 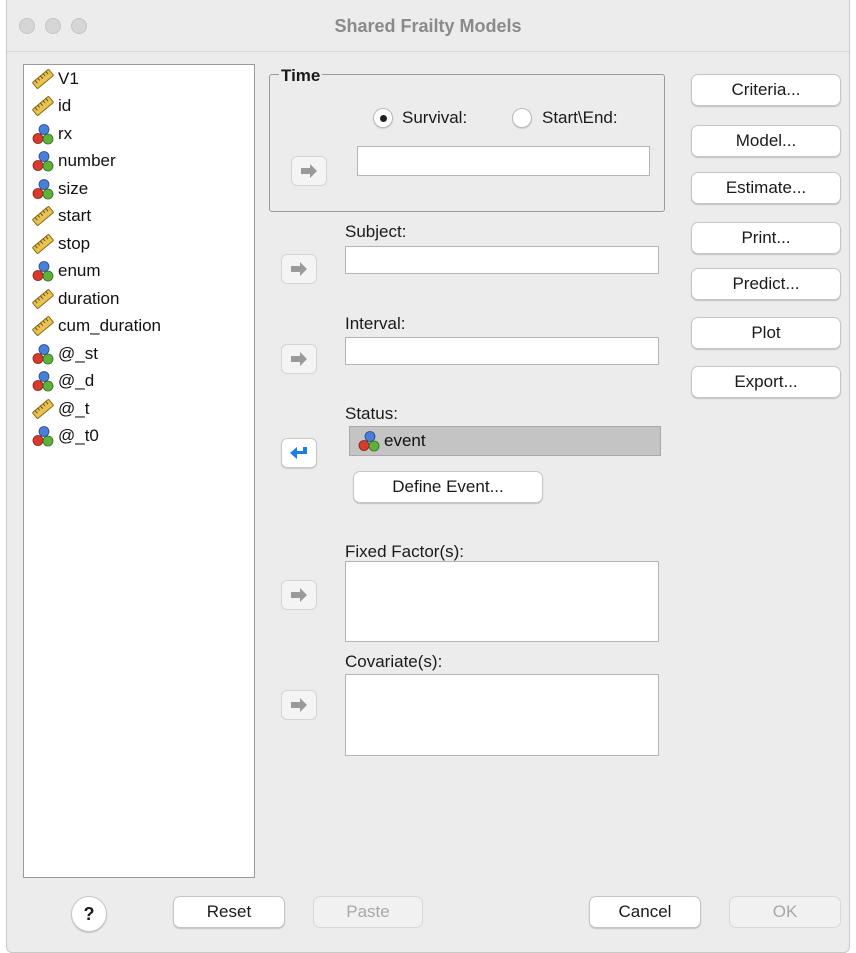 What do you see at coordinates (139, 272) in the screenshot?
I see `variable-list-item: enum` at bounding box center [139, 272].